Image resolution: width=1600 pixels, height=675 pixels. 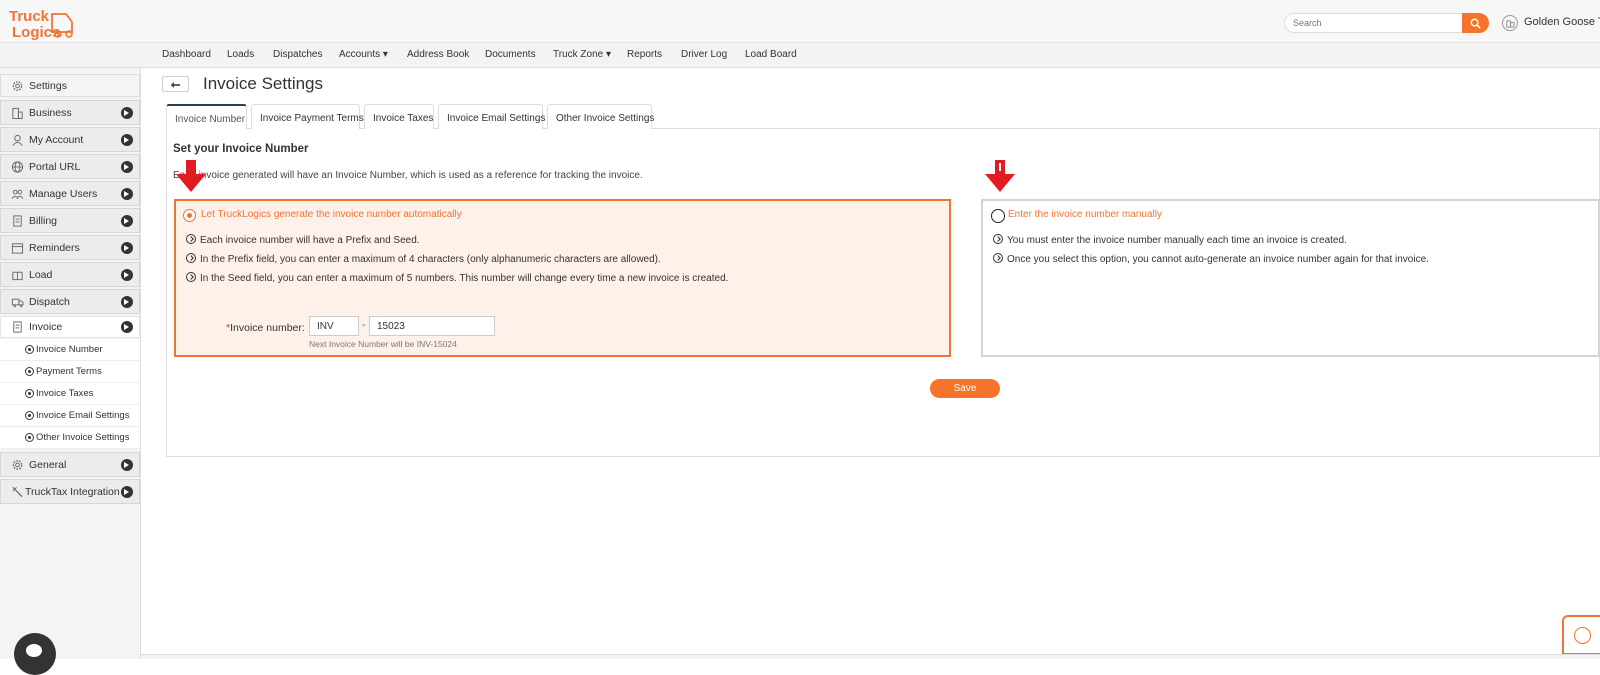 What do you see at coordinates (83, 415) in the screenshot?
I see `sidebar-sub-label: Invoice Email Settings` at bounding box center [83, 415].